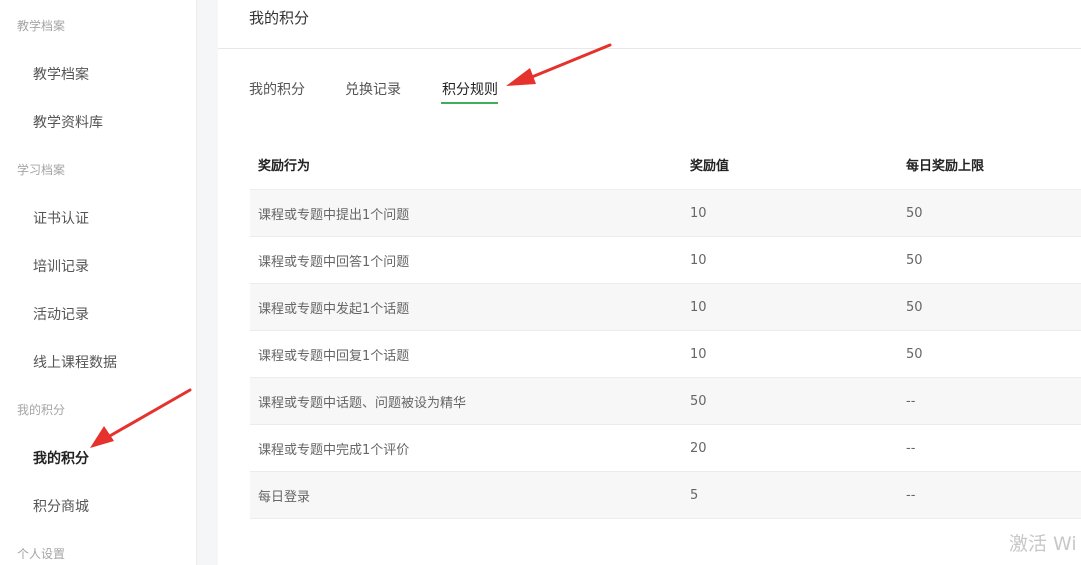 This screenshot has width=1081, height=565. Describe the element at coordinates (61, 266) in the screenshot. I see `sidebar-item-training-records: 培训记录` at that location.